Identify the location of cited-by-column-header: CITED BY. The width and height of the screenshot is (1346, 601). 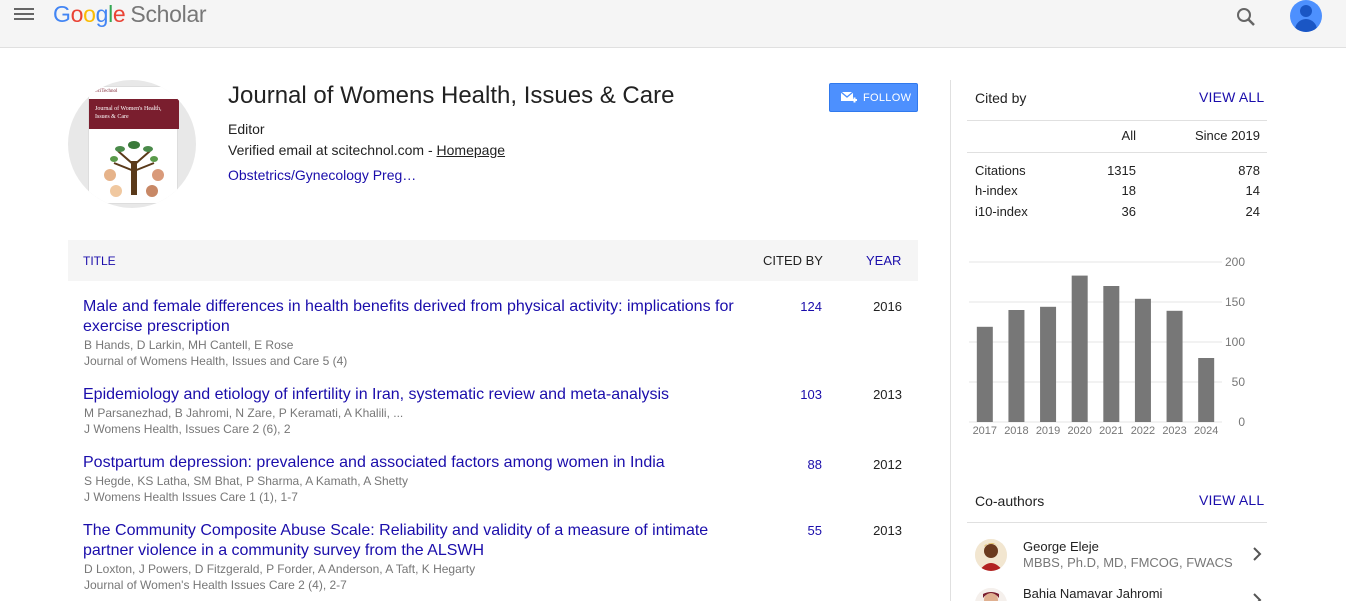
(793, 260).